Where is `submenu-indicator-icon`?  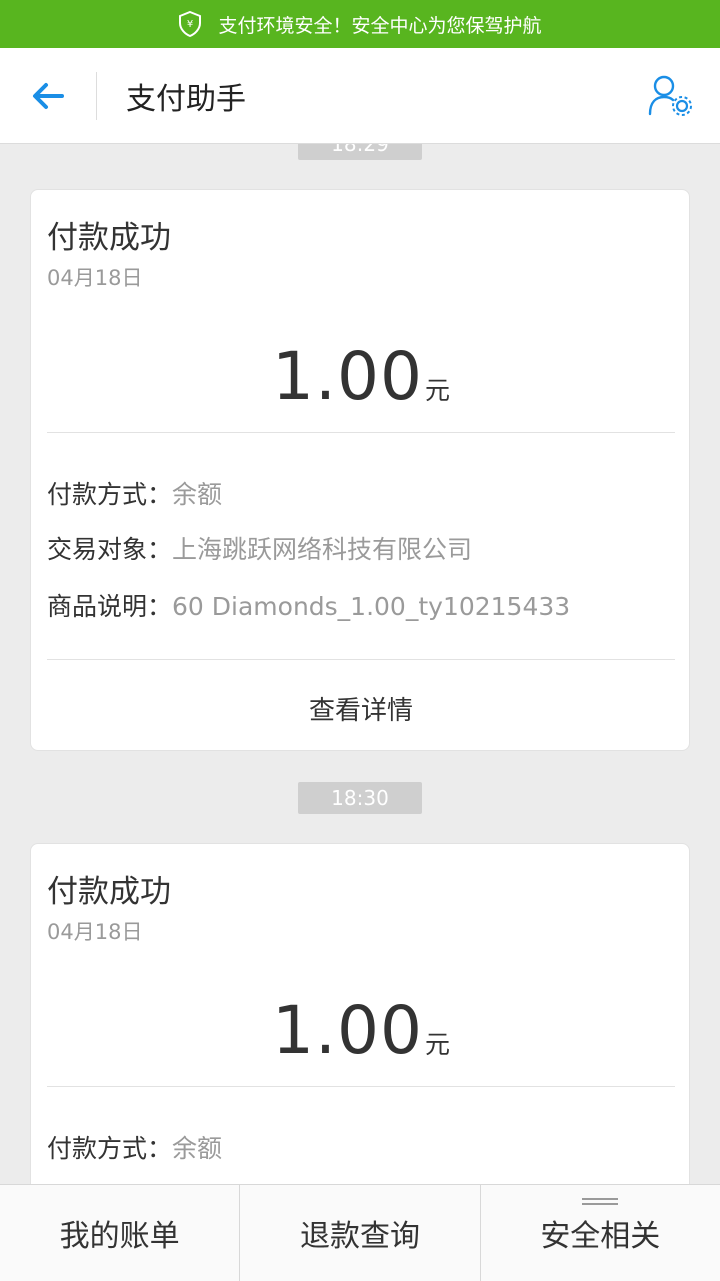 submenu-indicator-icon is located at coordinates (600, 1201).